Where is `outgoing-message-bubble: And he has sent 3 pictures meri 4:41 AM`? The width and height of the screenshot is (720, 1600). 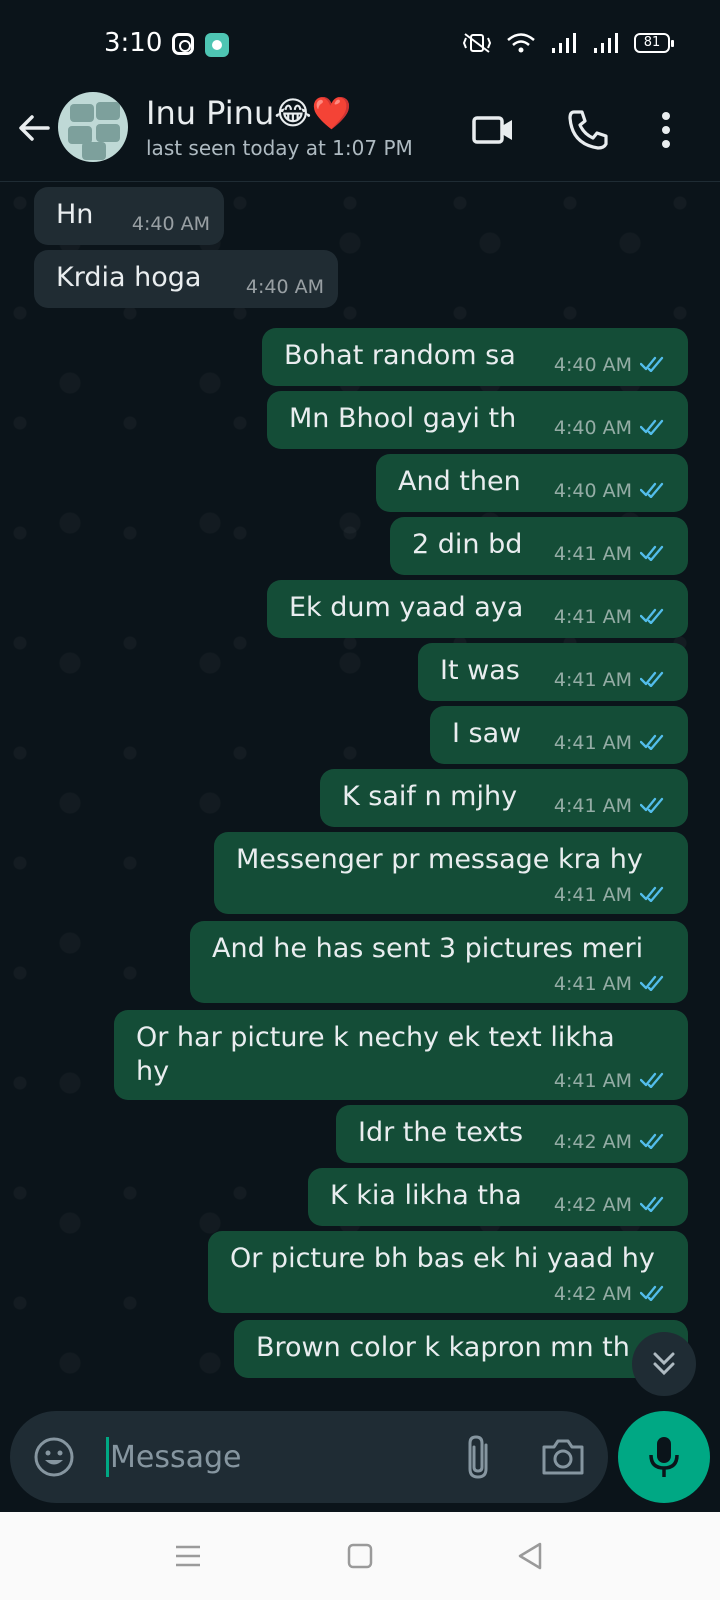
outgoing-message-bubble: And he has sent 3 pictures meri 4:41 AM is located at coordinates (439, 962).